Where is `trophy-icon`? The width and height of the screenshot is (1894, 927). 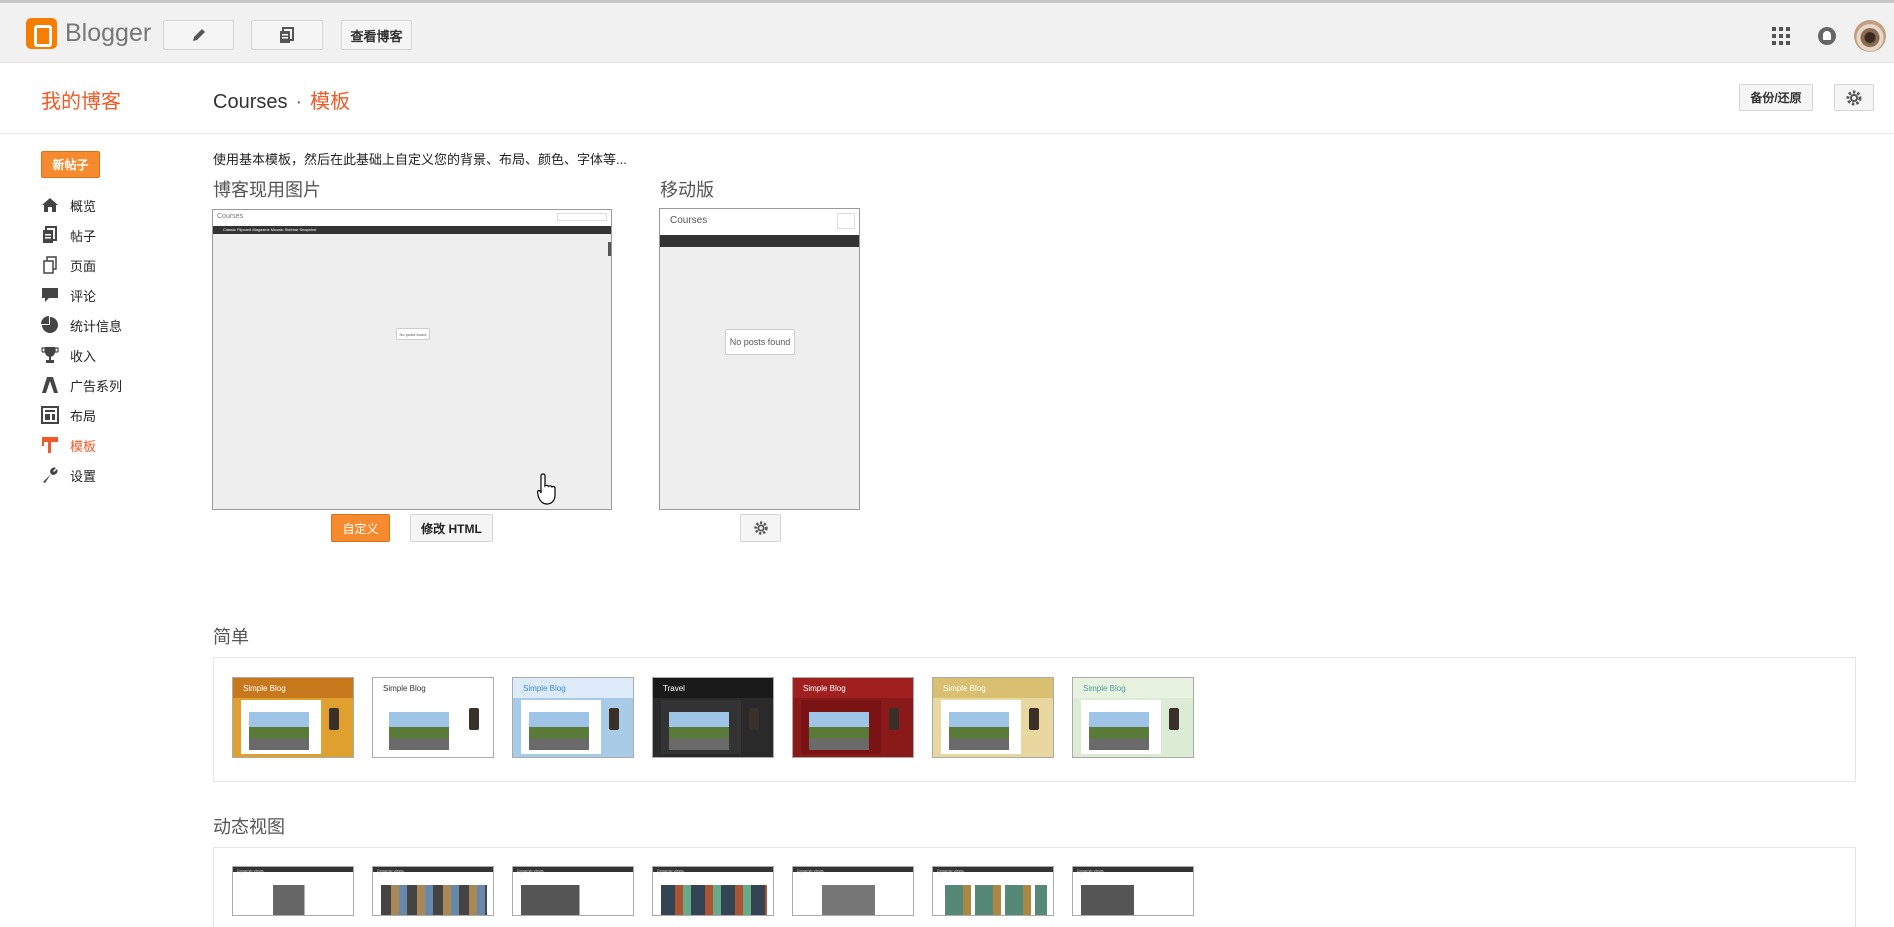
trophy-icon is located at coordinates (50, 355).